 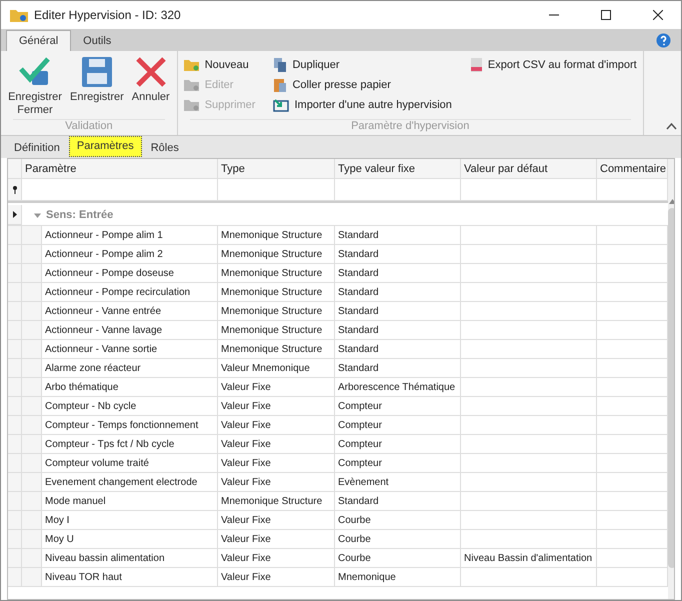 What do you see at coordinates (362, 105) in the screenshot?
I see `ribbon-button: Importer d'une autre hypervision` at bounding box center [362, 105].